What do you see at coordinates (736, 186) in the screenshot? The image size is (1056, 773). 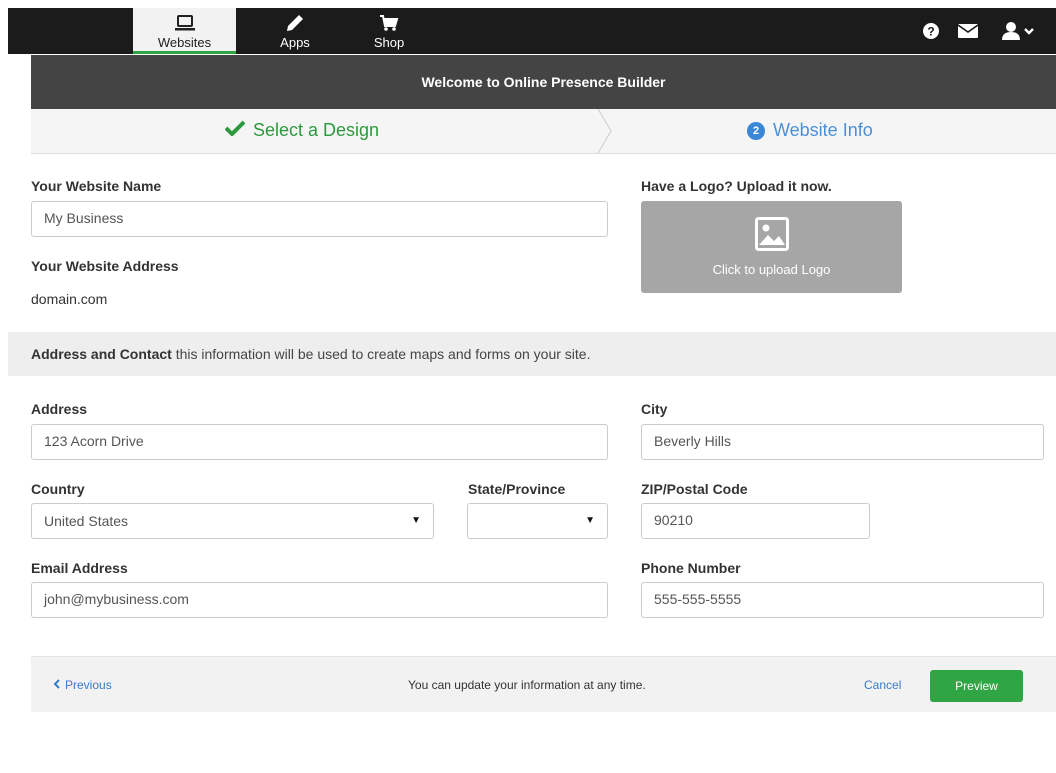 I see `logo-upload-label: Have a Logo? Upload it now.` at bounding box center [736, 186].